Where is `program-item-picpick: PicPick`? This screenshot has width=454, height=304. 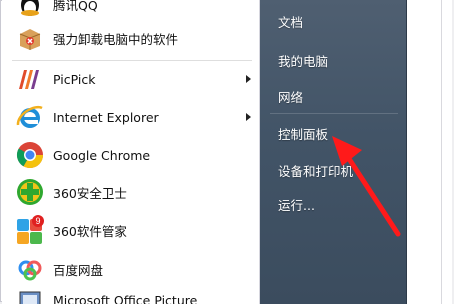 program-item-picpick: PicPick is located at coordinates (130, 79).